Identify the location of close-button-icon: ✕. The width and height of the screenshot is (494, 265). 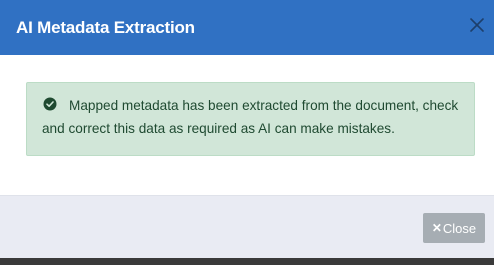
(436, 228).